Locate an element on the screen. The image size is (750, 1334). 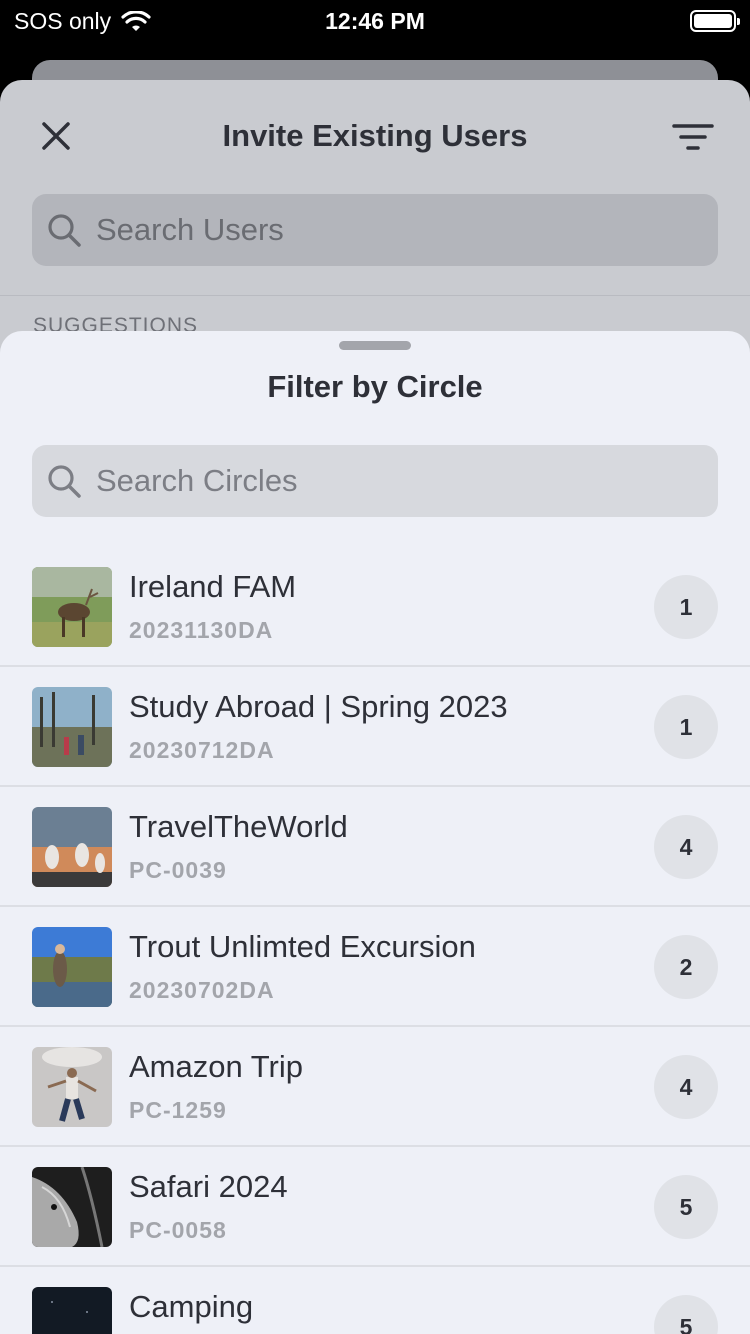
circle-name: Ireland FAM is located at coordinates (213, 586).